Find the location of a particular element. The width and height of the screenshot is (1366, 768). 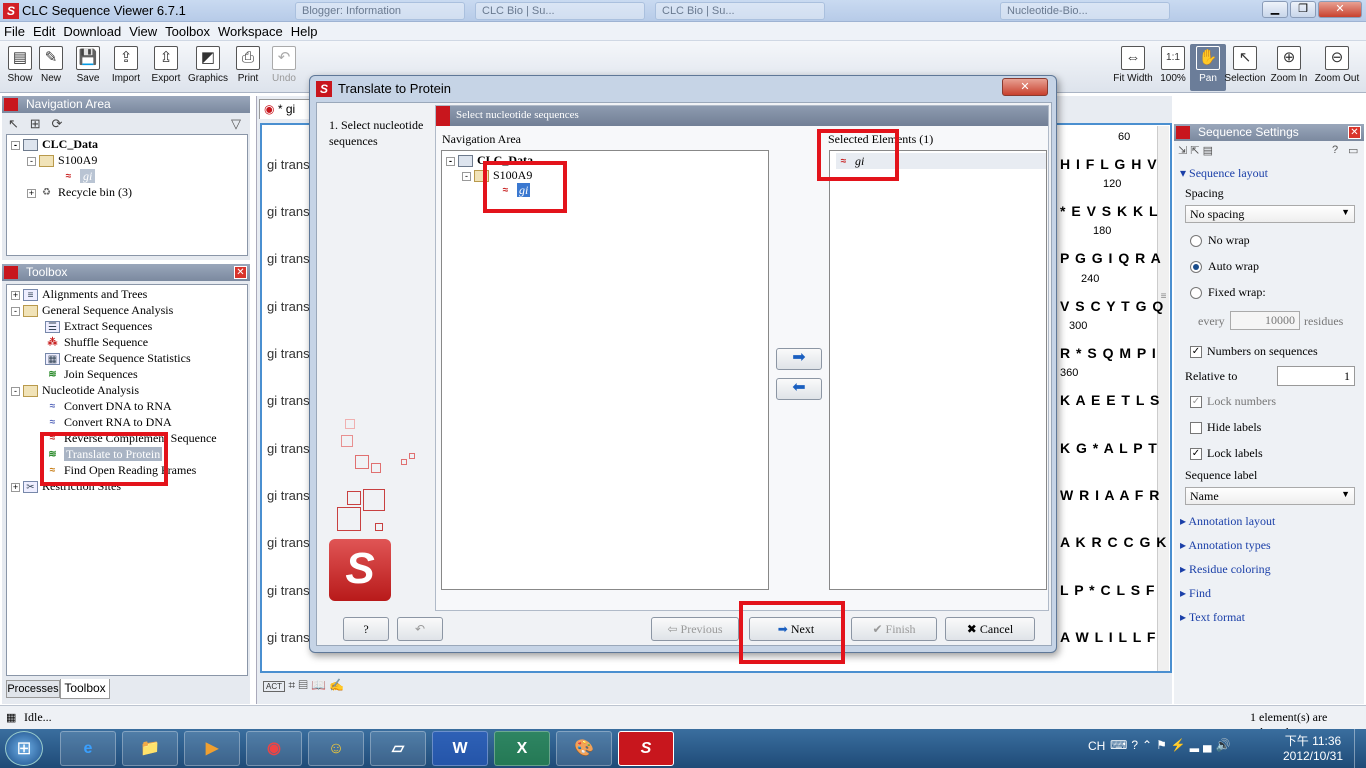

tab-processes: Processes is located at coordinates (33, 689).